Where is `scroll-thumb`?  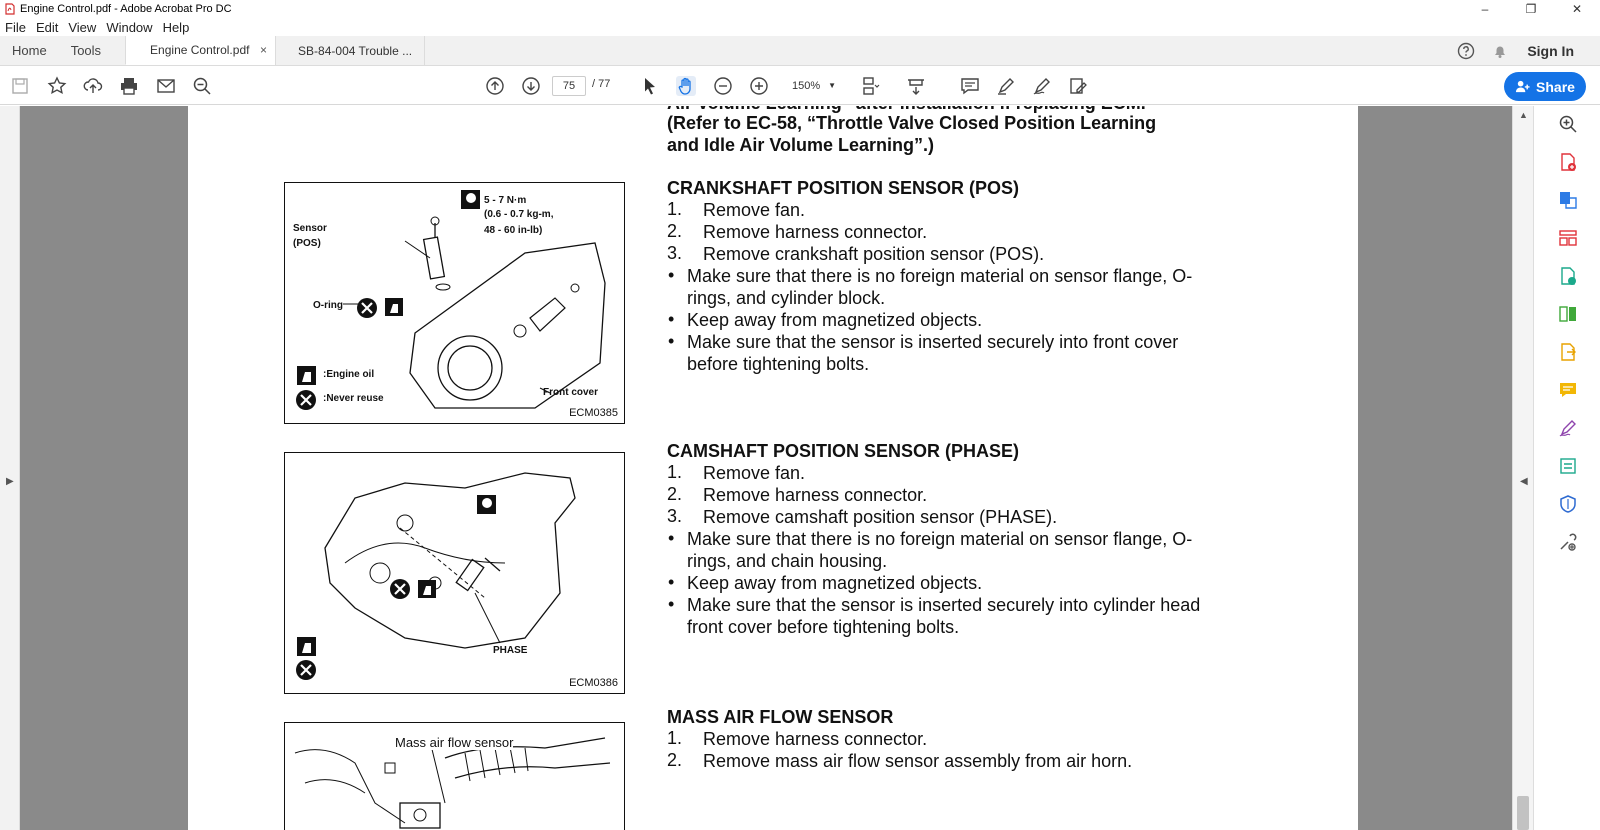 scroll-thumb is located at coordinates (1523, 813).